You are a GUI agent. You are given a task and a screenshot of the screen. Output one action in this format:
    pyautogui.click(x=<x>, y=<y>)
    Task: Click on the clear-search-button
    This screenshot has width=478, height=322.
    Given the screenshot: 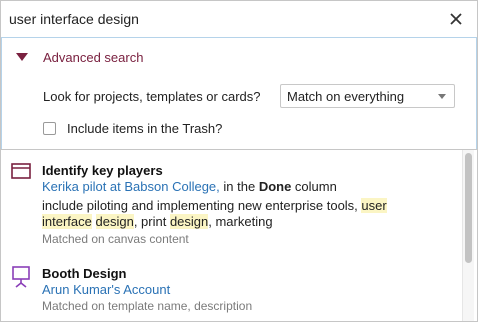 What is the action you would take?
    pyautogui.click(x=456, y=19)
    